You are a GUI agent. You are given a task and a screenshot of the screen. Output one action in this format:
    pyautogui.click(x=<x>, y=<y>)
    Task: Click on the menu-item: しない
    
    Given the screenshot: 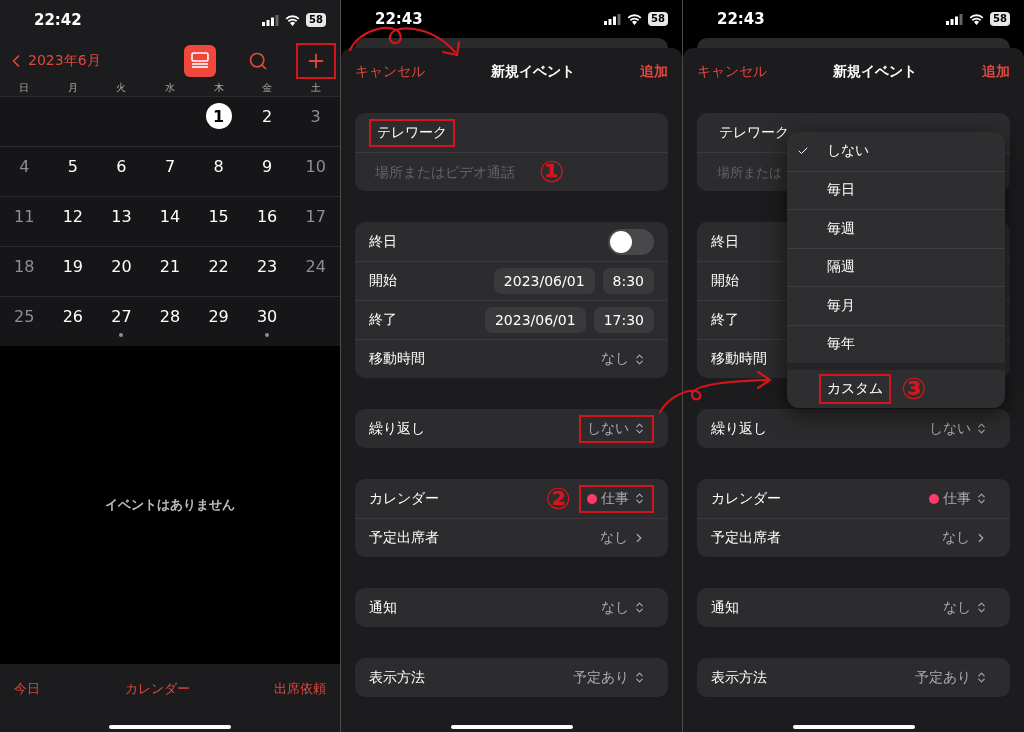 What is the action you would take?
    pyautogui.click(x=848, y=151)
    